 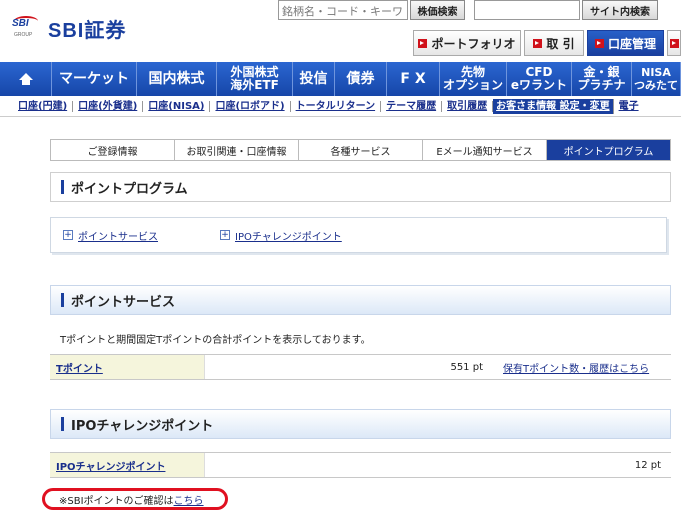 What do you see at coordinates (110, 465) in the screenshot?
I see `ipo-link: IPOチャレンジポイント` at bounding box center [110, 465].